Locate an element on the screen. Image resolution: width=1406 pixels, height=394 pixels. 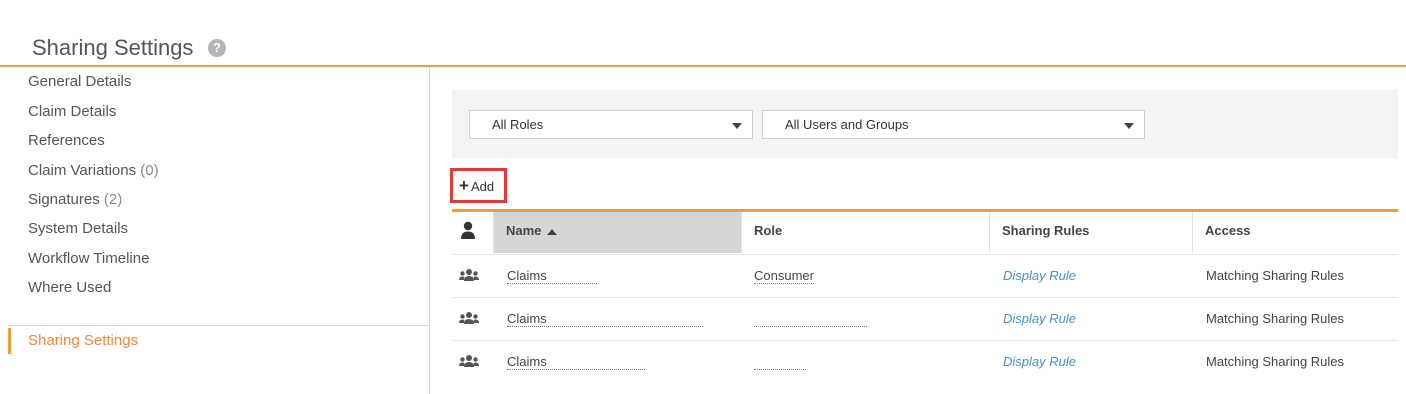
page-title: Sharing Settings is located at coordinates (113, 47).